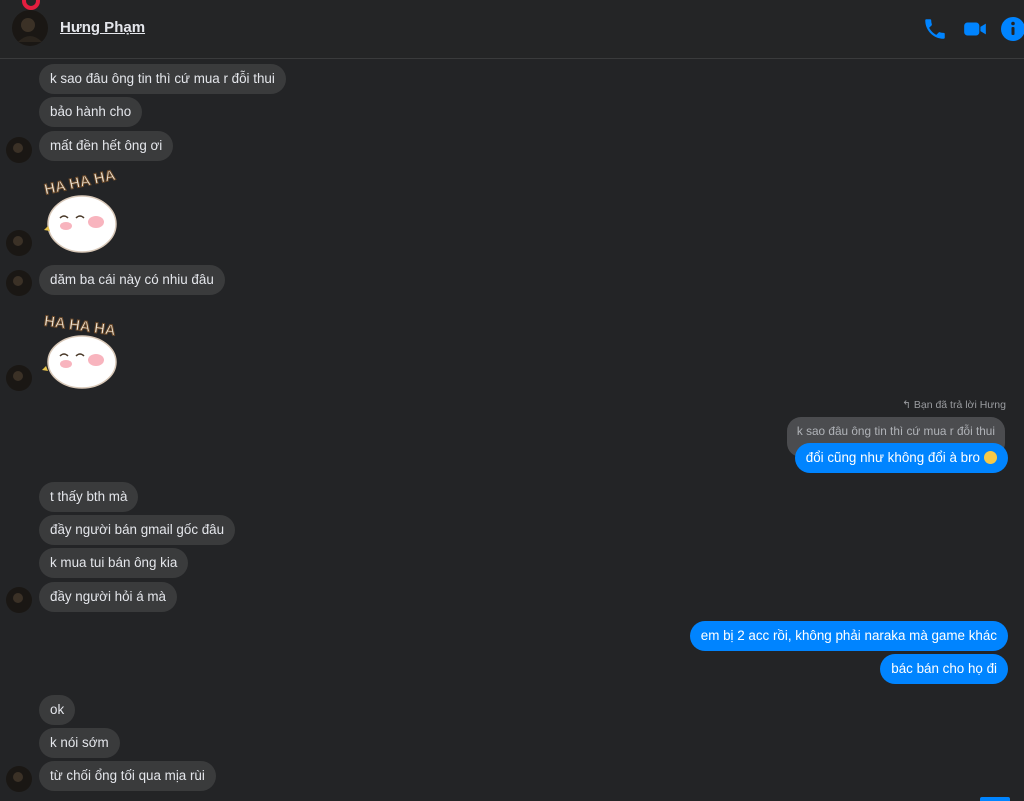  I want to click on incoming-message: bảo hành cho, so click(91, 112).